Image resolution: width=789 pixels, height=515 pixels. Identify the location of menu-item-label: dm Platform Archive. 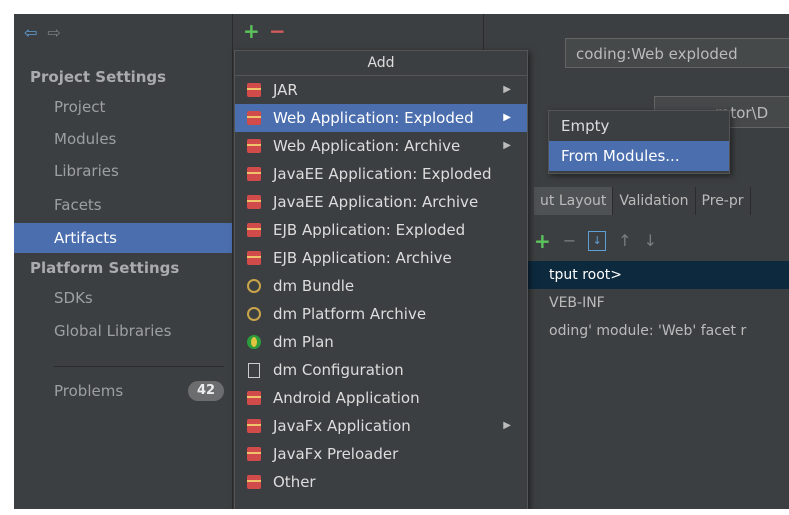
(350, 314).